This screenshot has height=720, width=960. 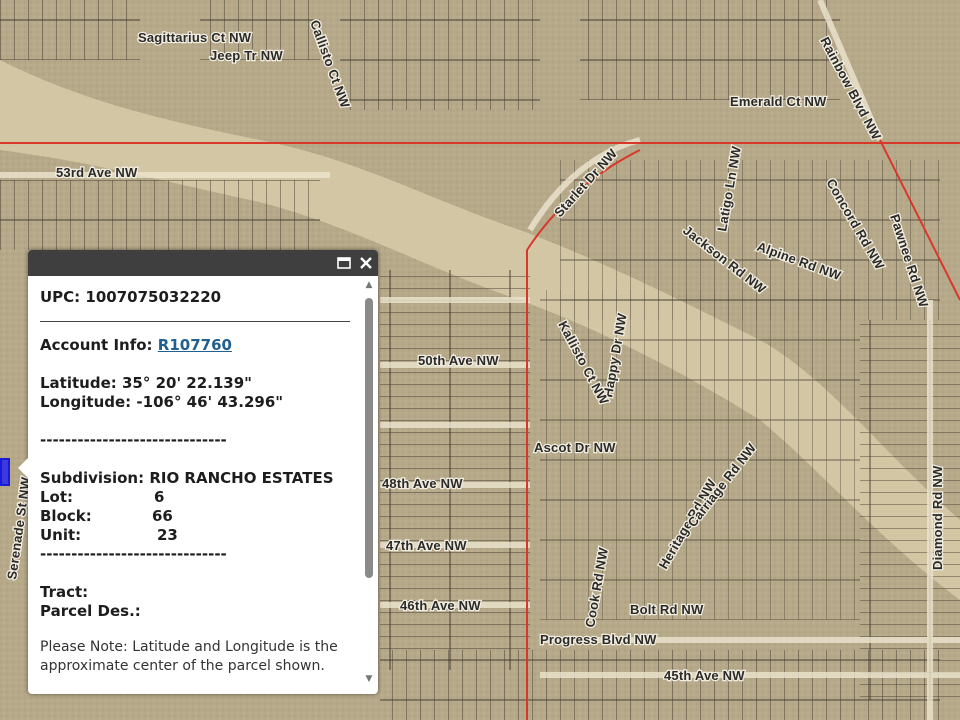 I want to click on parcel-des-label: Parcel Des.:, so click(x=90, y=611).